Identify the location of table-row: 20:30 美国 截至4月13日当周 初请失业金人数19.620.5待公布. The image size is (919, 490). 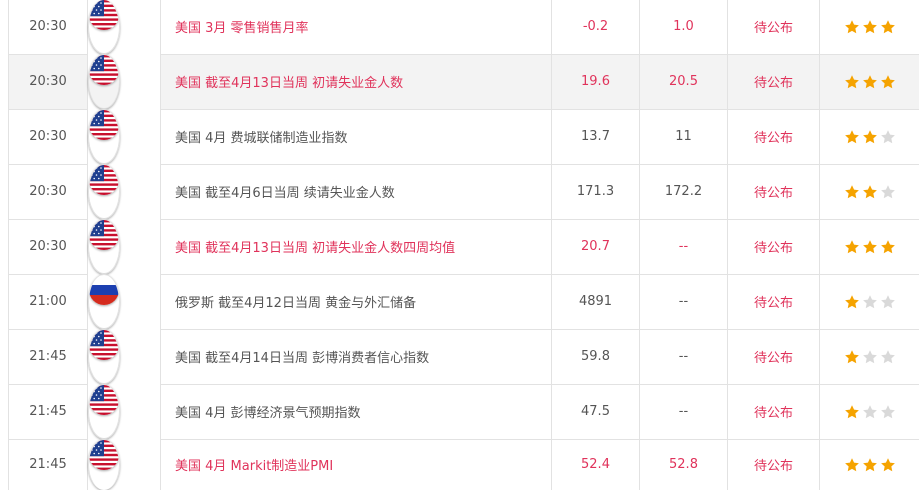
(464, 81).